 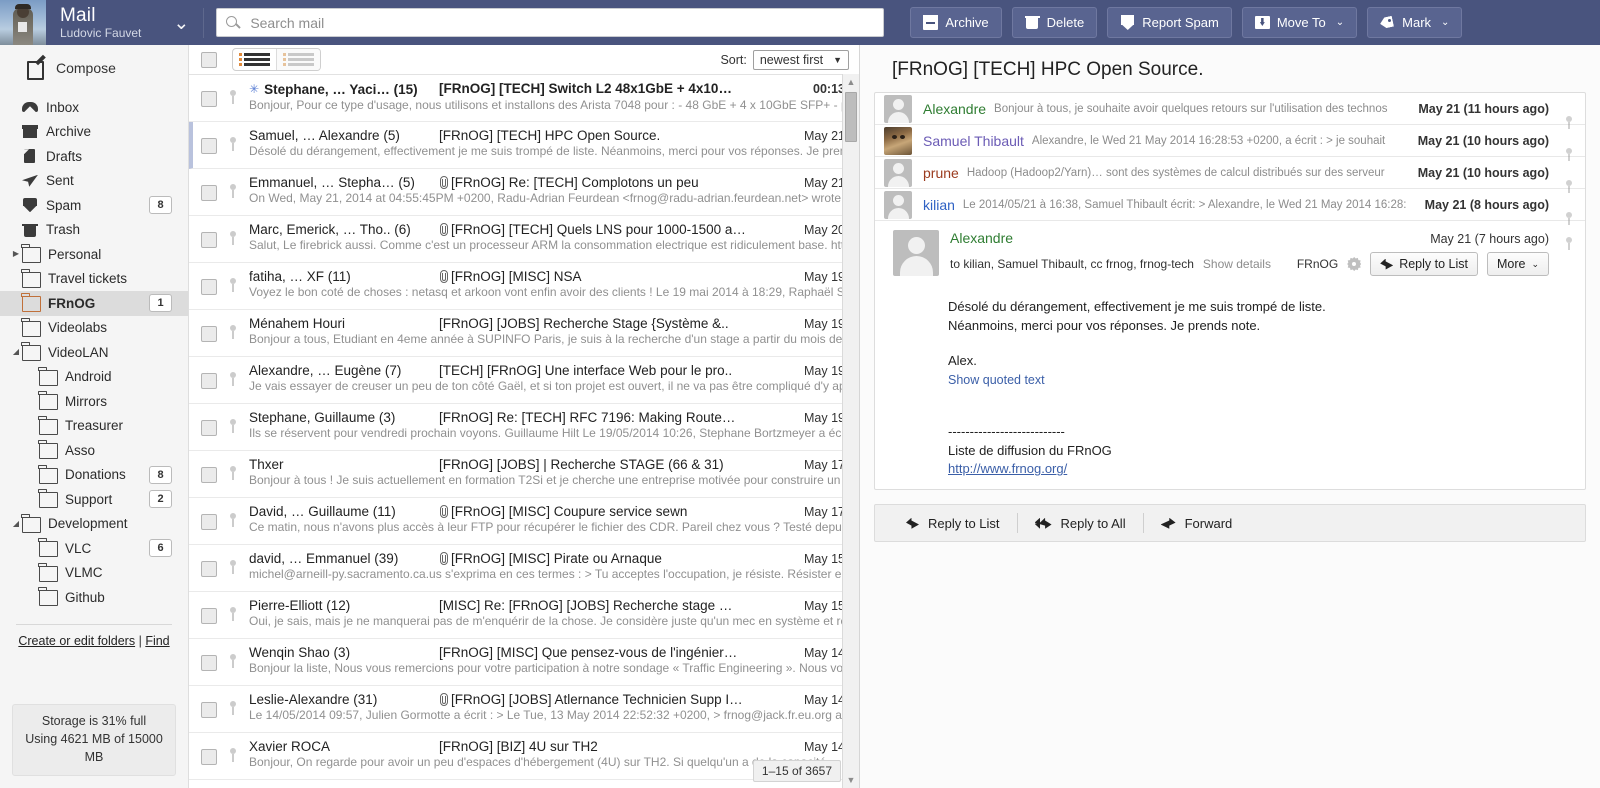 What do you see at coordinates (94, 377) in the screenshot?
I see `sidebar-item-android: Android` at bounding box center [94, 377].